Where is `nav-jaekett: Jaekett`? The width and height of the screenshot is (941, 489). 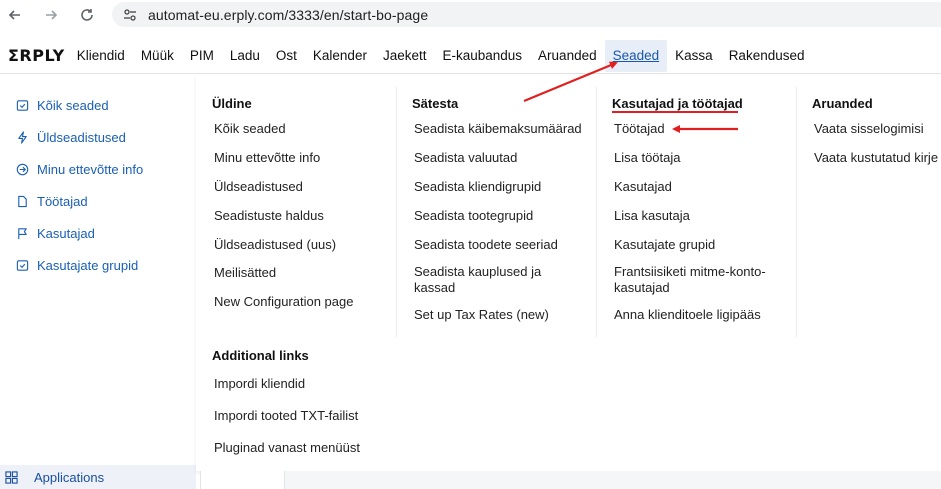
nav-jaekett: Jaekett is located at coordinates (405, 56).